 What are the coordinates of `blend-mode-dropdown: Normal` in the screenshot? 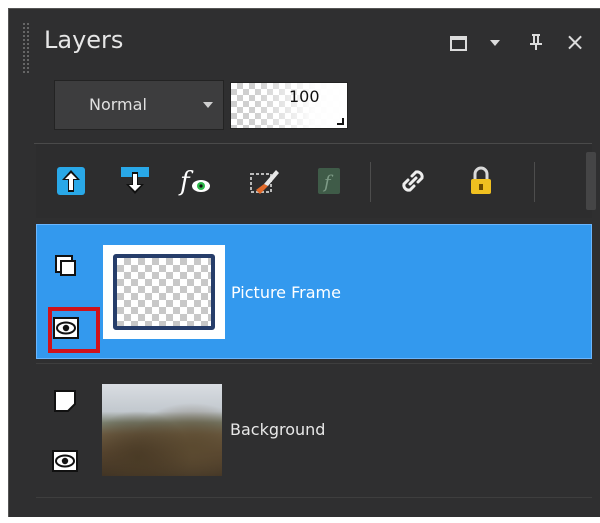 It's located at (139, 105).